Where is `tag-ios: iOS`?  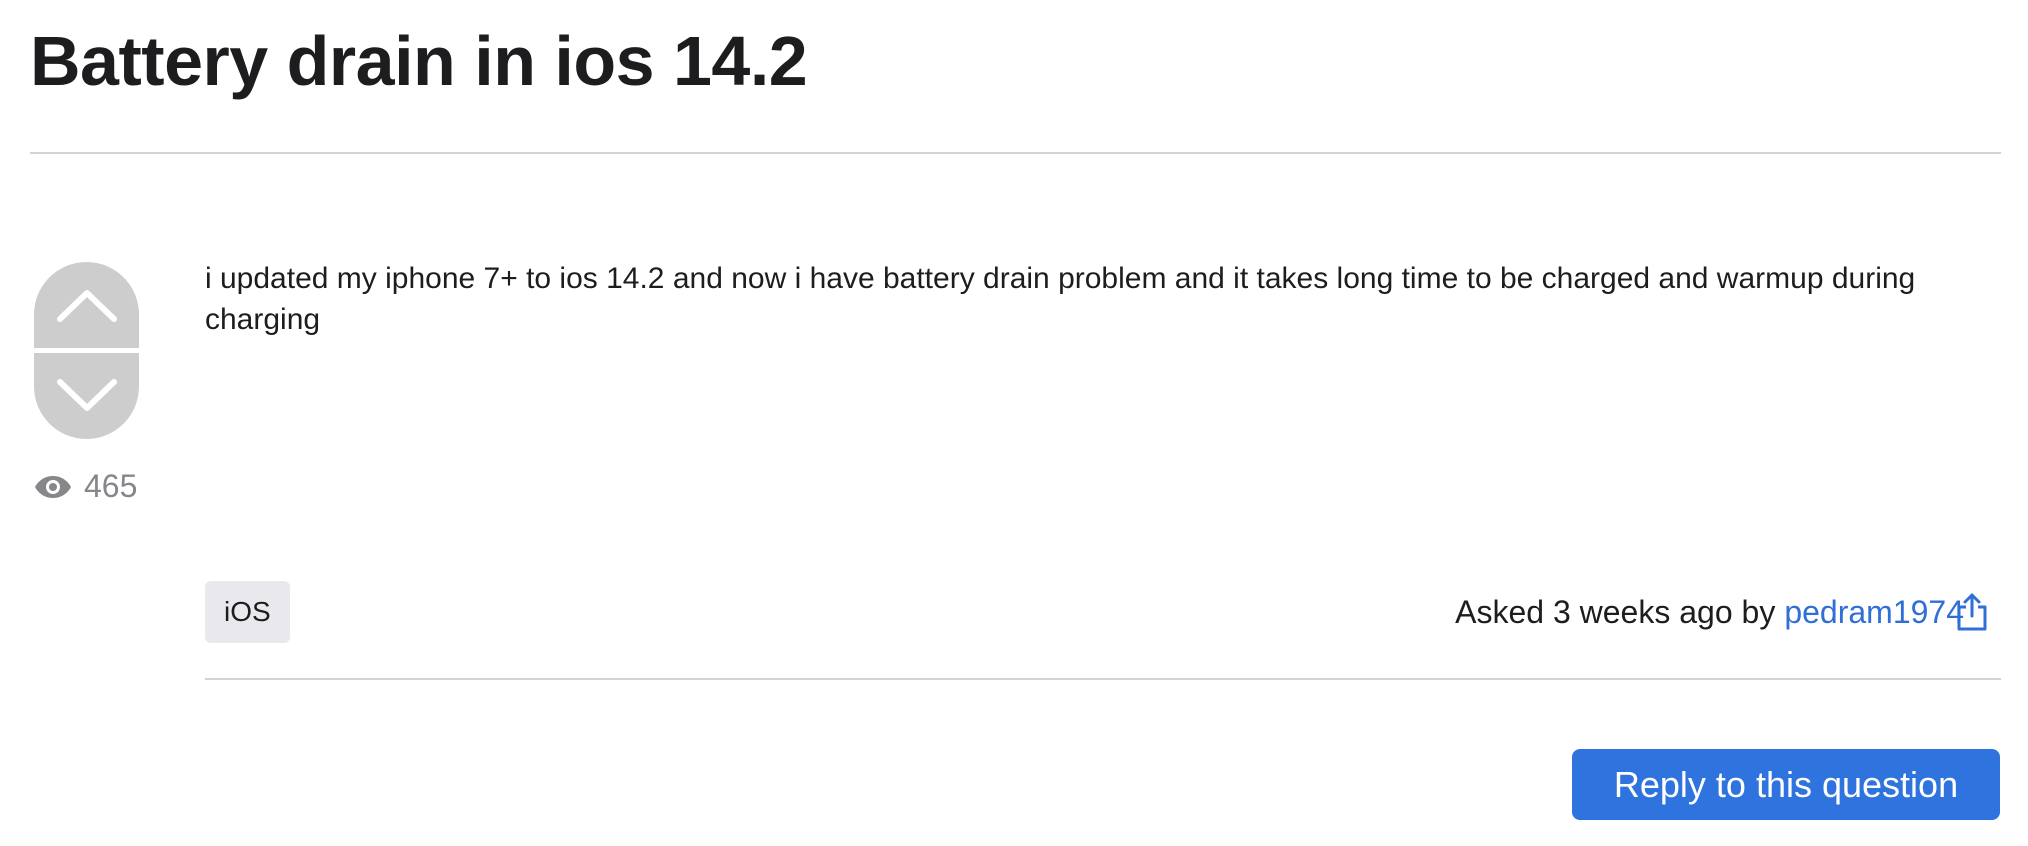
tag-ios: iOS is located at coordinates (247, 612).